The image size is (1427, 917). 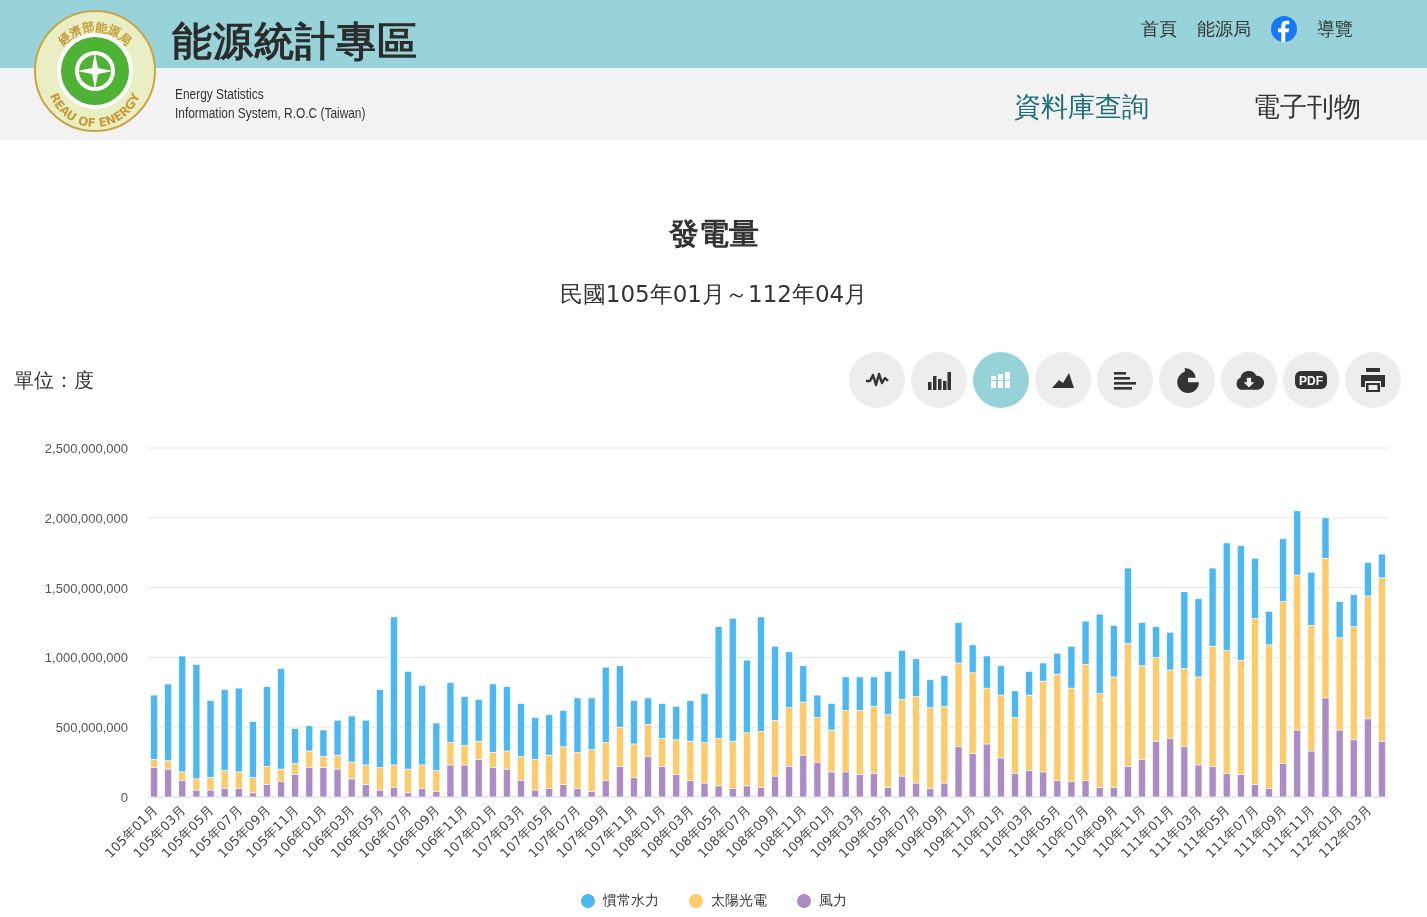 What do you see at coordinates (86, 588) in the screenshot?
I see `y-axis-label: 1,500,000,000` at bounding box center [86, 588].